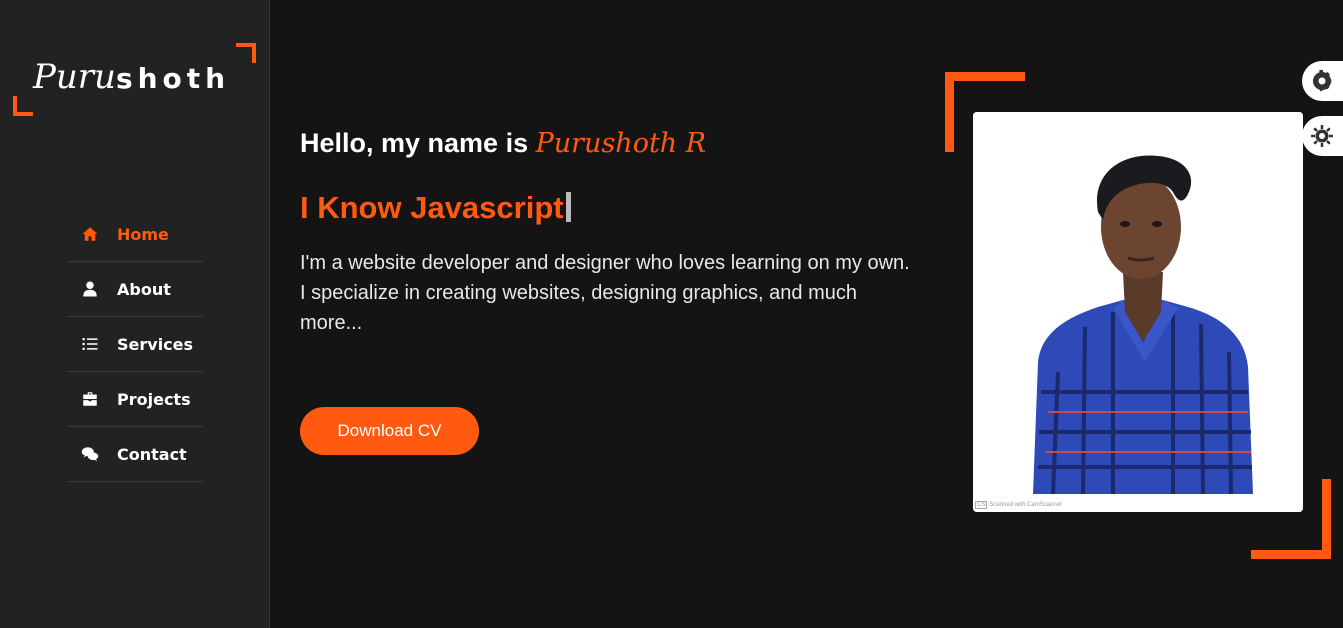 The height and width of the screenshot is (628, 1343). I want to click on list-icon, so click(90, 344).